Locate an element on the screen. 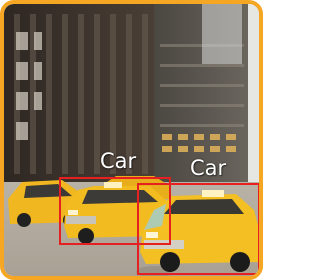  detection-label-car-1: Car is located at coordinates (118, 161).